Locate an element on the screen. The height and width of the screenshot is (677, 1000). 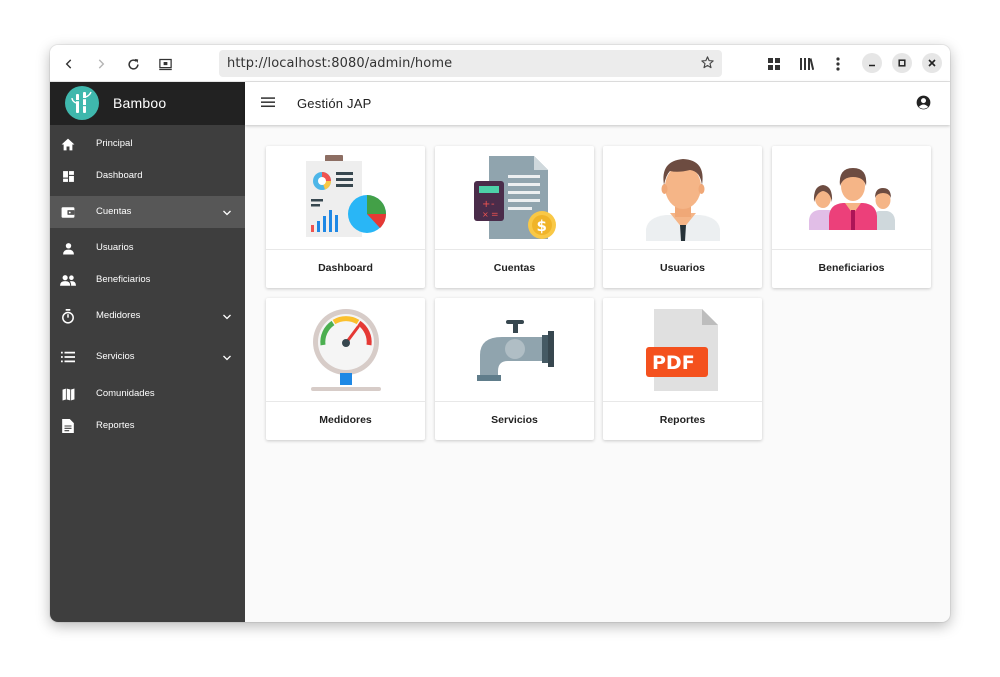
reload-icon is located at coordinates (133, 64).